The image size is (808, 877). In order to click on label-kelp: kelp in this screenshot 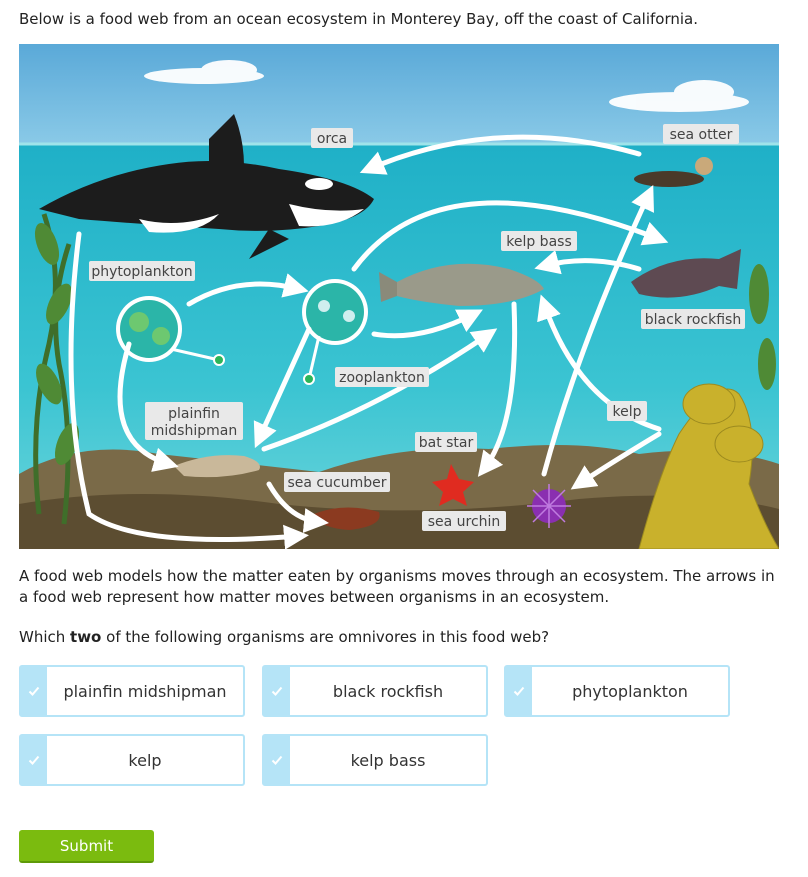, I will do `click(627, 411)`.